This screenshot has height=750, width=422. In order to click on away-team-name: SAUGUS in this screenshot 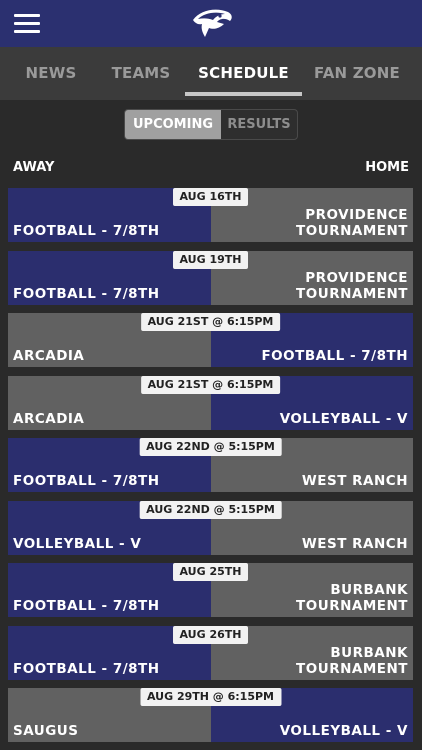, I will do `click(46, 731)`.